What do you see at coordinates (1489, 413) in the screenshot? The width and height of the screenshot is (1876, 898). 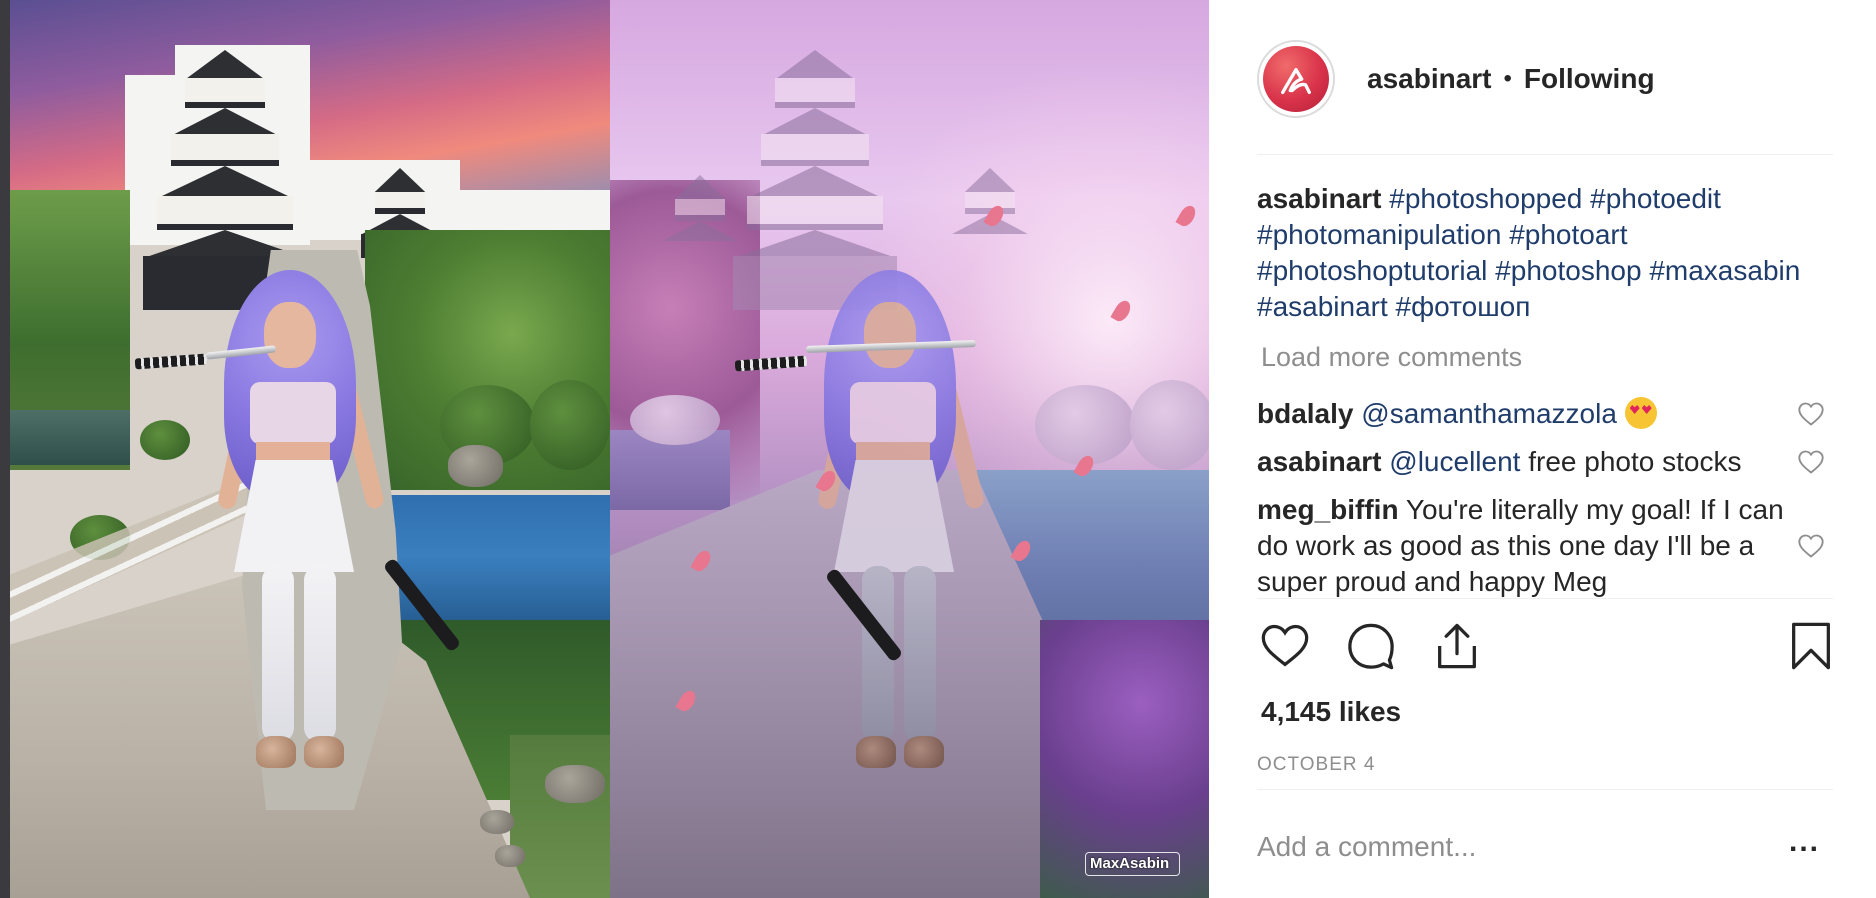 I see `comment-mention: @samanthamazzola` at bounding box center [1489, 413].